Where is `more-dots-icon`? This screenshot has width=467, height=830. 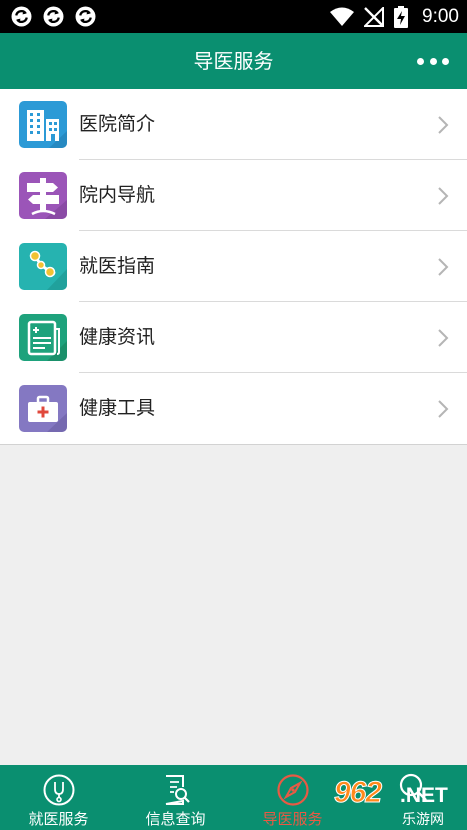
more-dots-icon is located at coordinates (420, 61).